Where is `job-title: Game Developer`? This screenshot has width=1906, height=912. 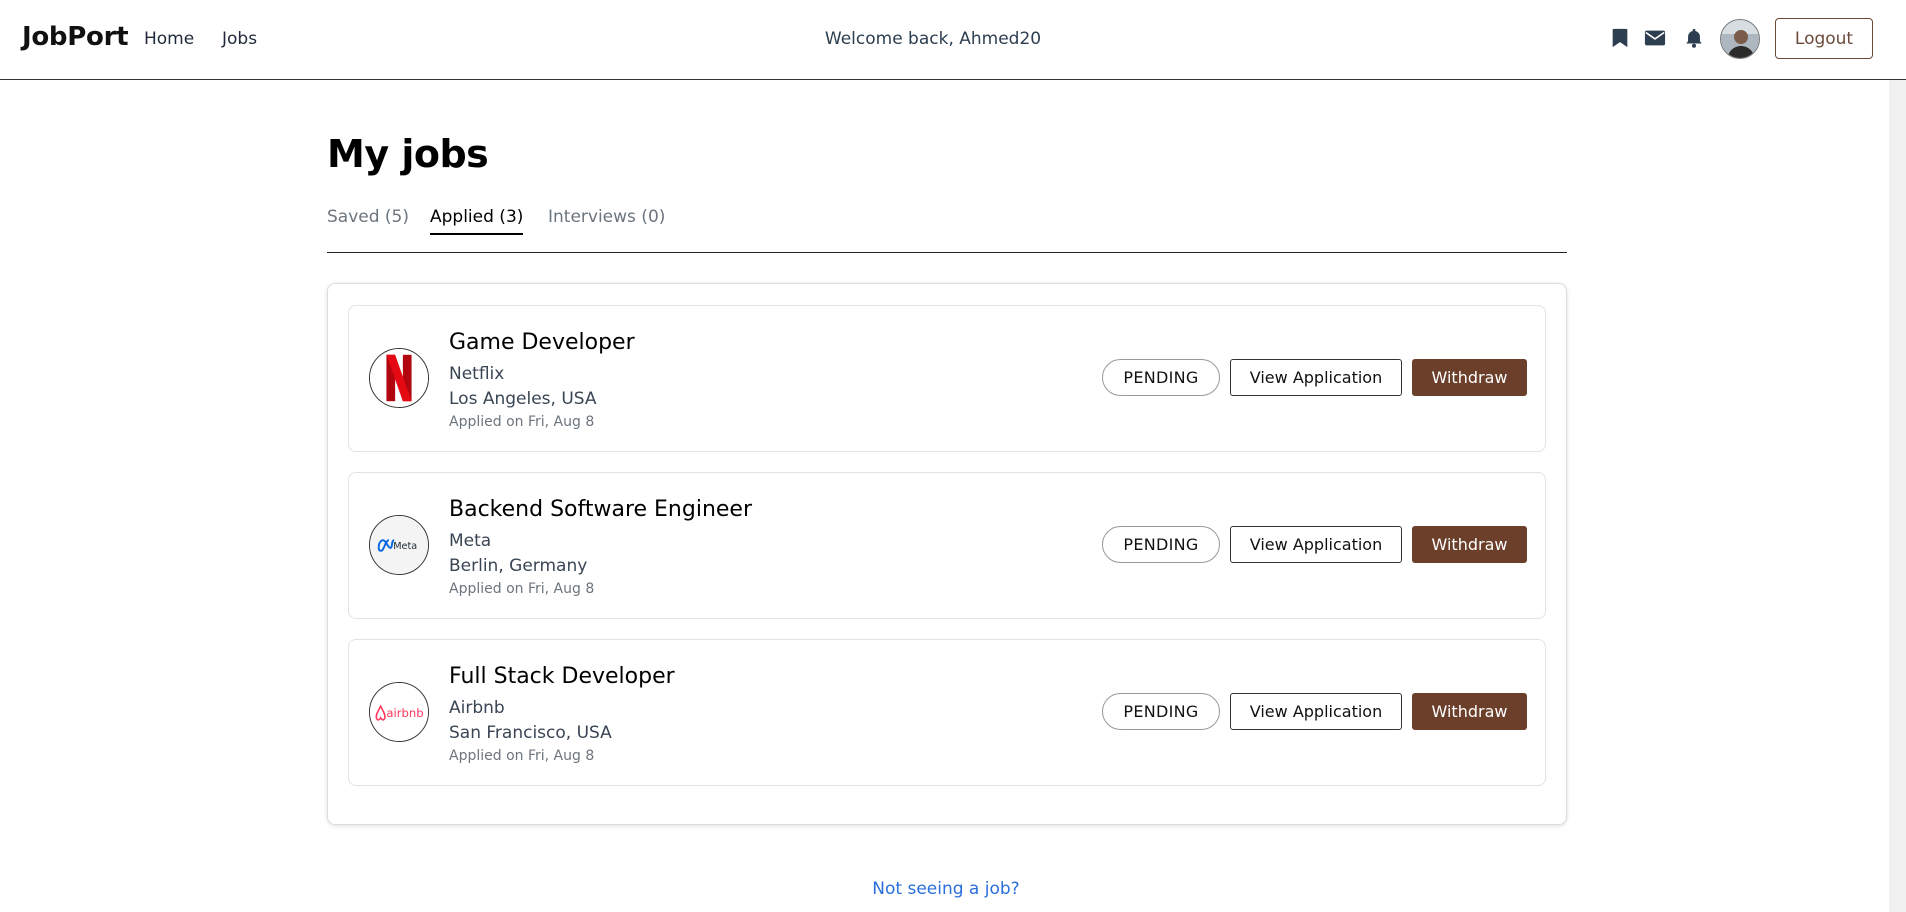 job-title: Game Developer is located at coordinates (542, 342).